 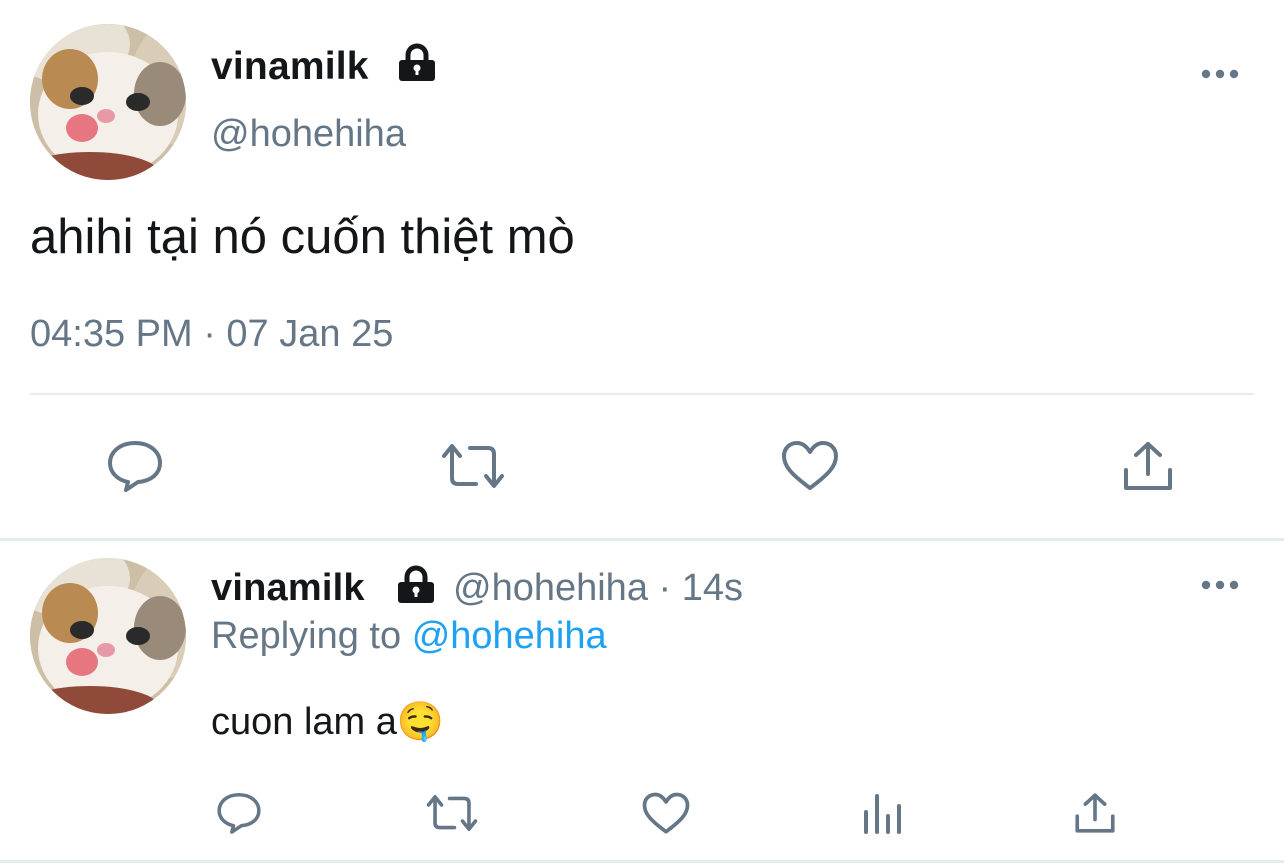 I want to click on reply-meta: @hohehiha · 14s, so click(x=598, y=588).